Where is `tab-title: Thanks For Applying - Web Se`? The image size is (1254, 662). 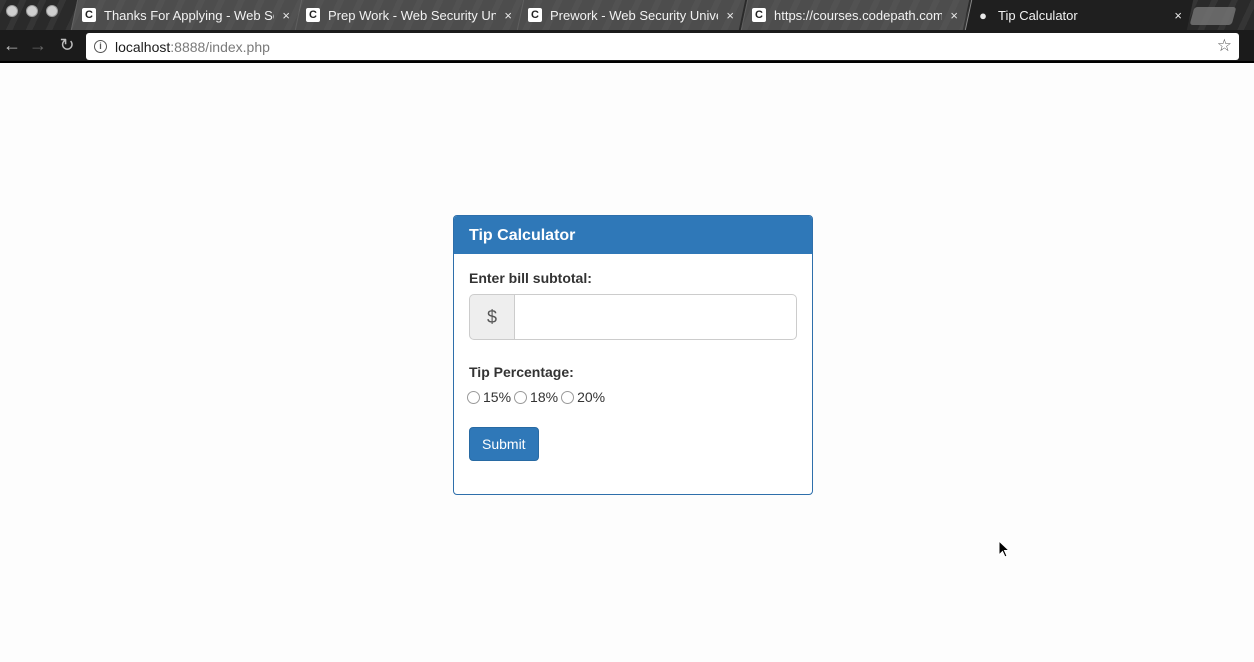 tab-title: Thanks For Applying - Web Se is located at coordinates (189, 15).